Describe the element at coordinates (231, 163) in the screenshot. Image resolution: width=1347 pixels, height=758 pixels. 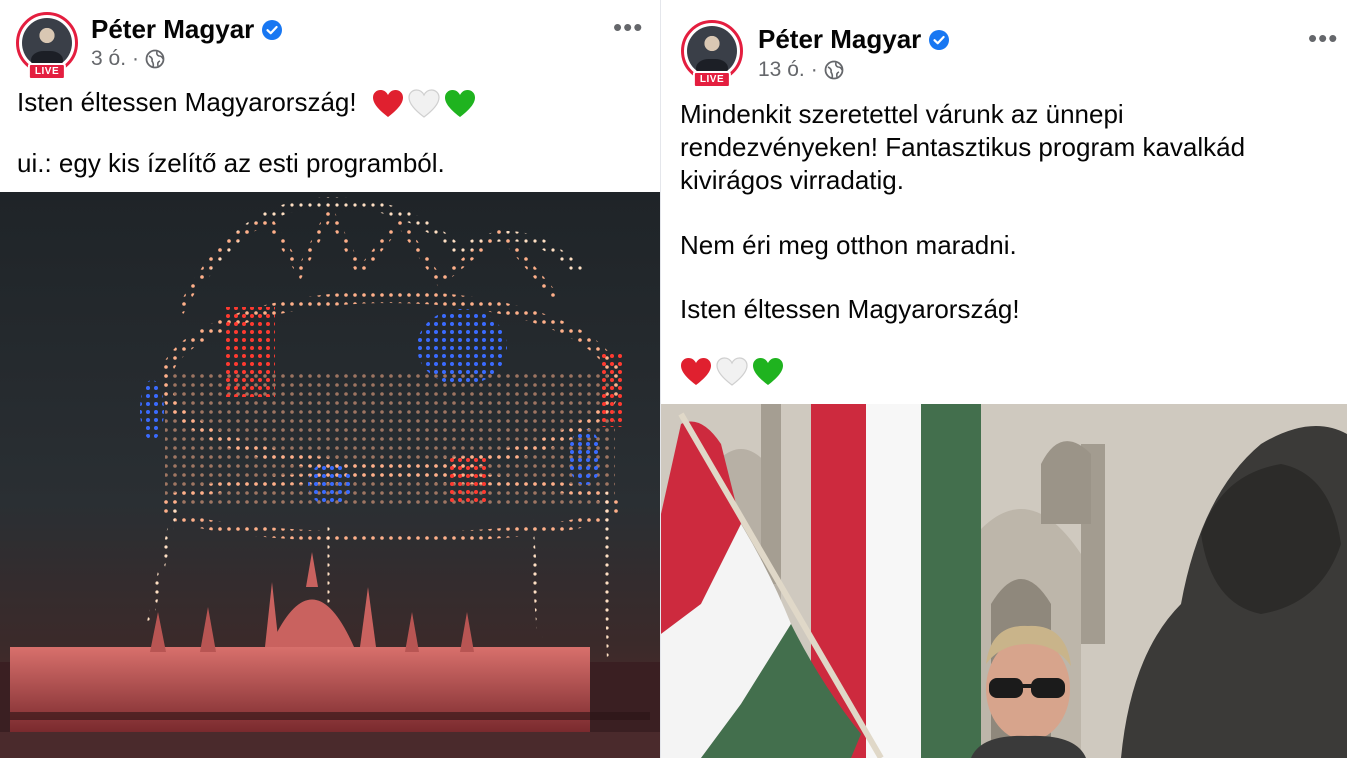
I see `post-text-line2: ui.: egy kis ízelítő az esti programból.` at that location.